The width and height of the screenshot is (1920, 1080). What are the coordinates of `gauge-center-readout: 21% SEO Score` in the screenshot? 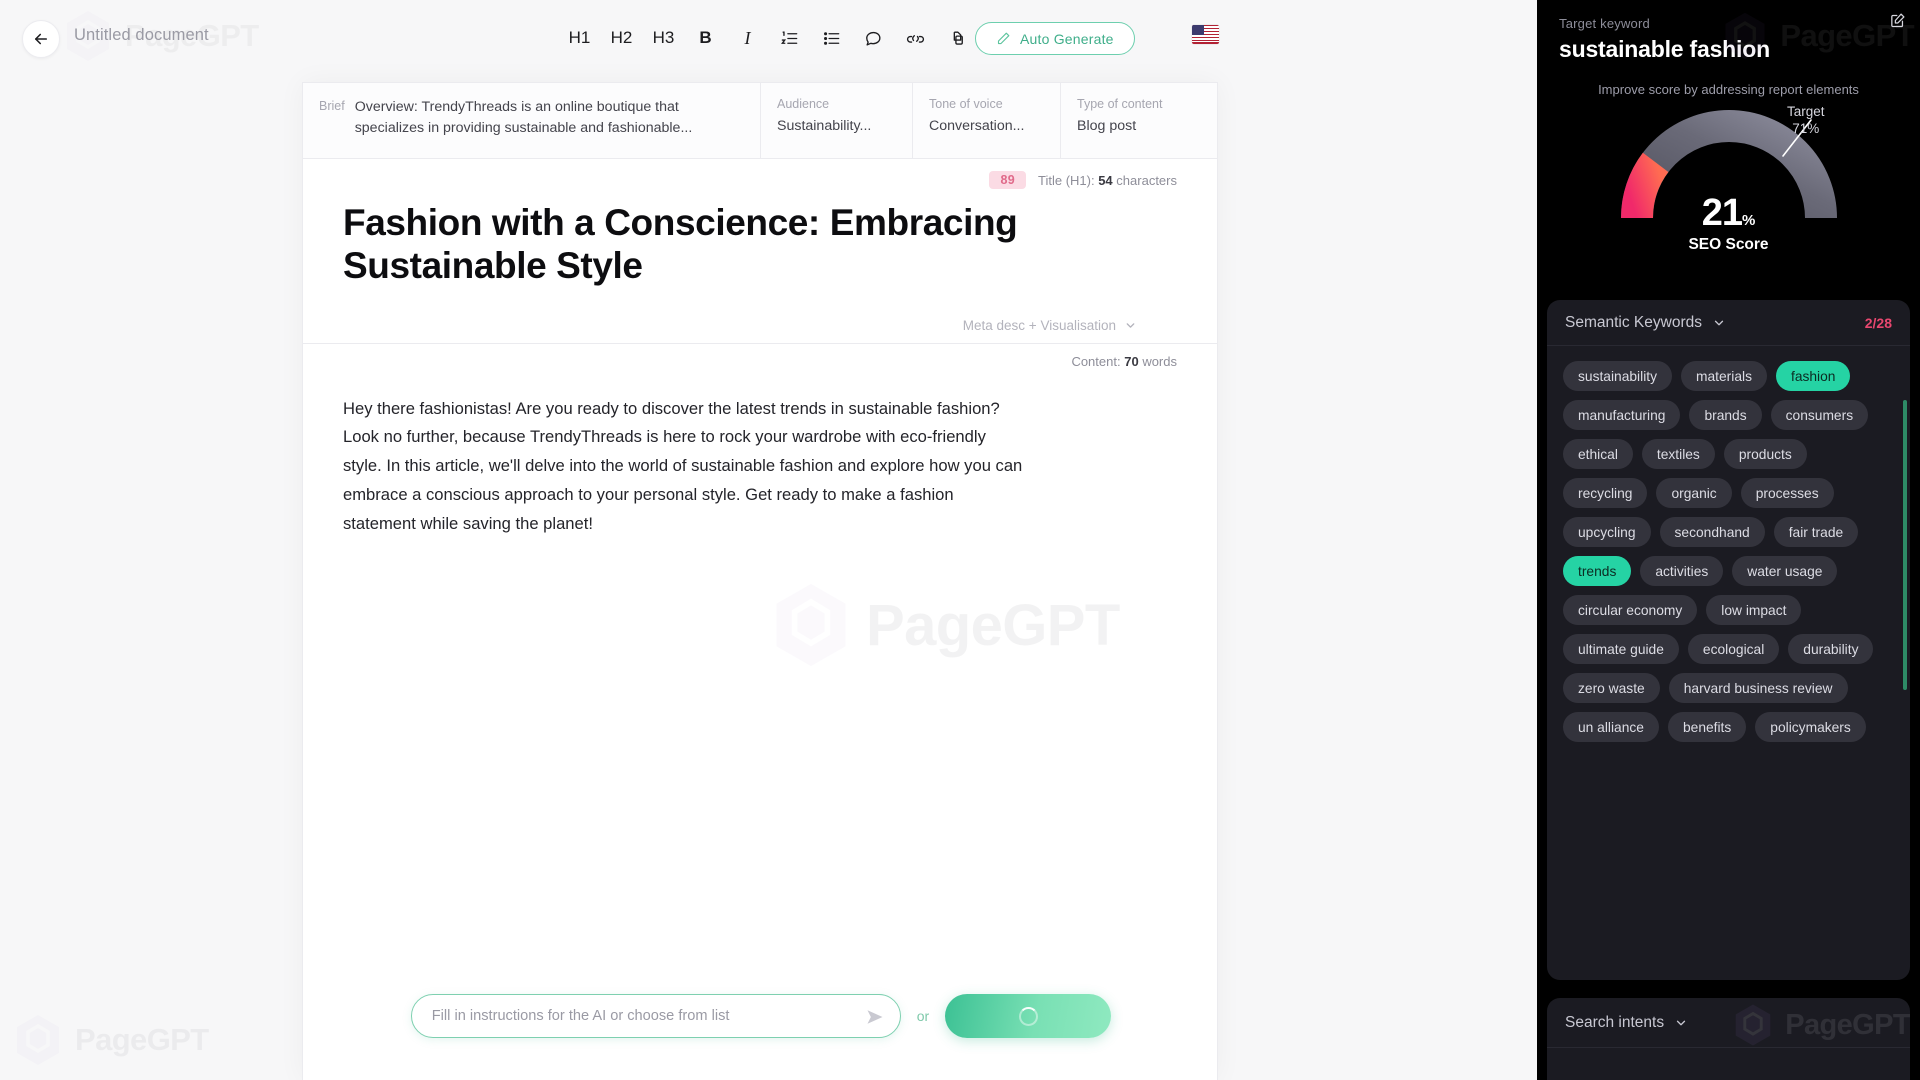 It's located at (1728, 223).